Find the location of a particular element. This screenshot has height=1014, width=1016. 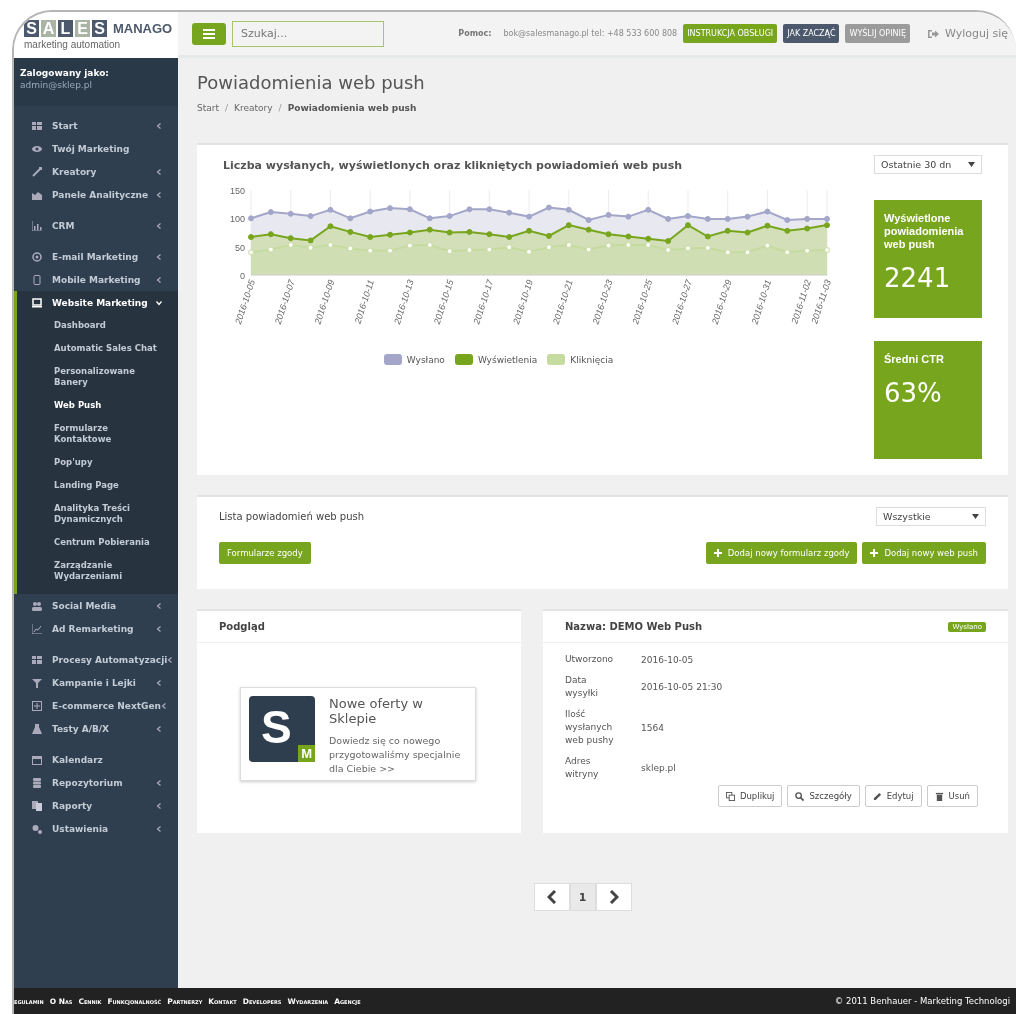

contact-text: bok@salesmanago.pl tel: +48 533 600 808 is located at coordinates (590, 33).